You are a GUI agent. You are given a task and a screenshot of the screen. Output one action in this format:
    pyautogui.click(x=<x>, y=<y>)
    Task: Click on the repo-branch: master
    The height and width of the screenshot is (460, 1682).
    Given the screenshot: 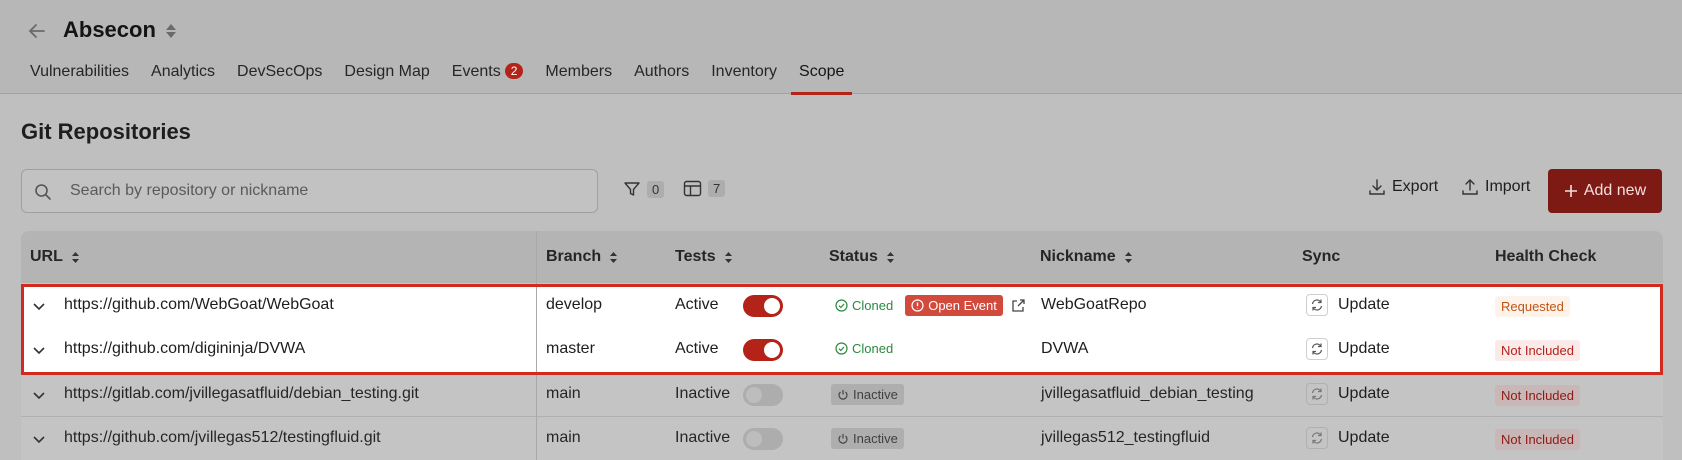 What is the action you would take?
    pyautogui.click(x=570, y=348)
    